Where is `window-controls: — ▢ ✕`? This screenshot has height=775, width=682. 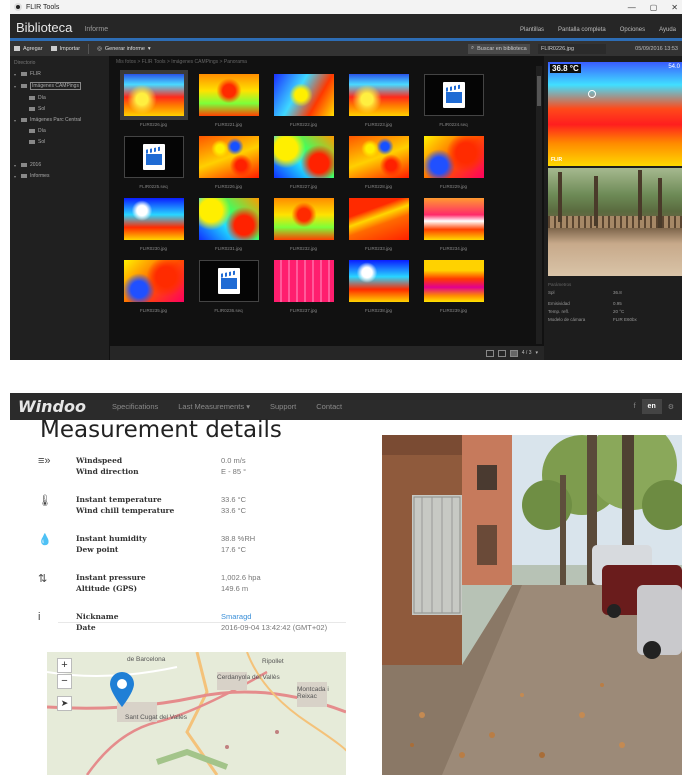 window-controls: — ▢ ✕ is located at coordinates (653, 7).